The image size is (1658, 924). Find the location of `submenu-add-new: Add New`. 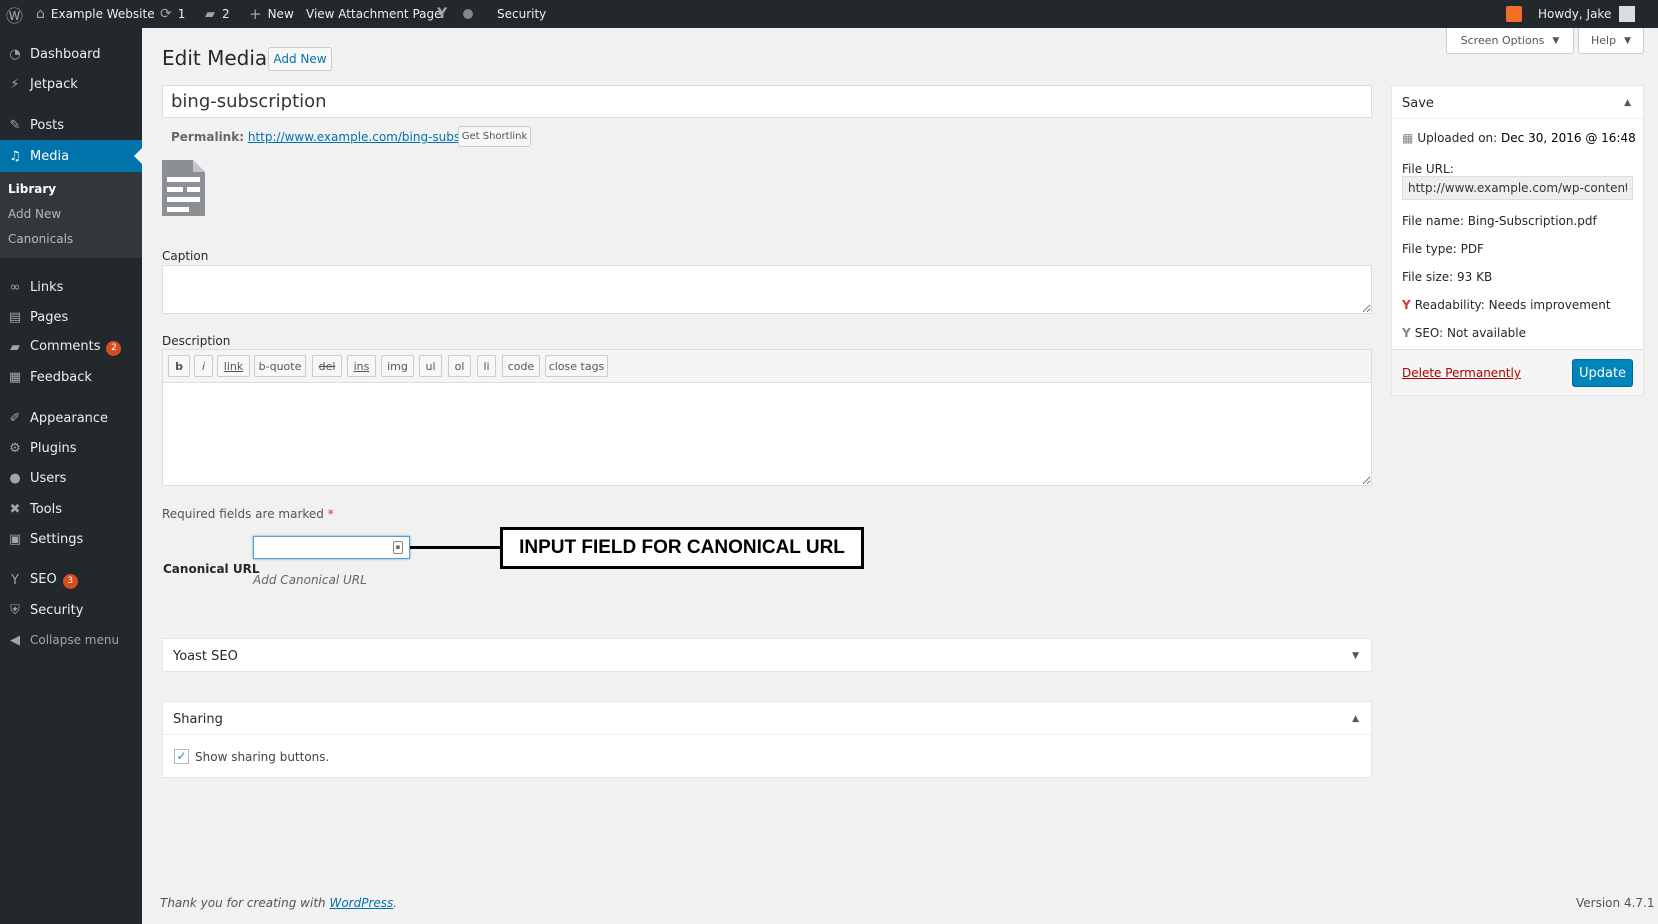

submenu-add-new: Add New is located at coordinates (34, 214).